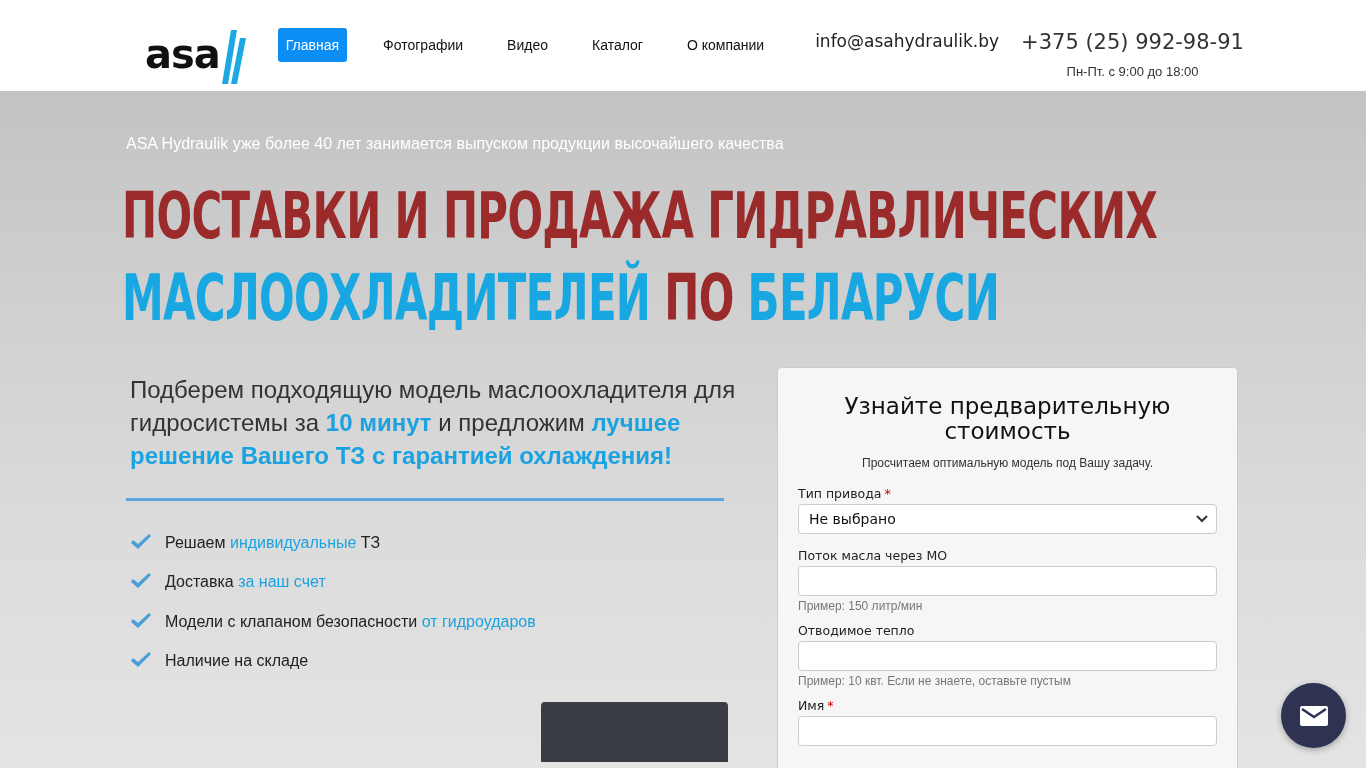 The height and width of the screenshot is (768, 1366). I want to click on field-label: Тип привода *, so click(845, 493).